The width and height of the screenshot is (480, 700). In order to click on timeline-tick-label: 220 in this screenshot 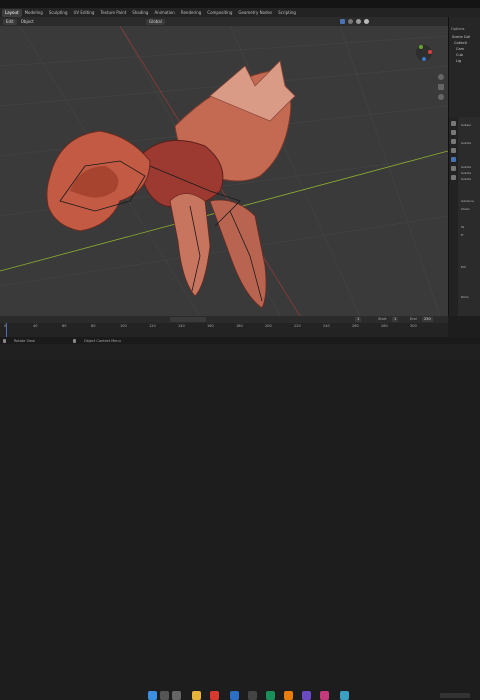, I will do `click(297, 326)`.